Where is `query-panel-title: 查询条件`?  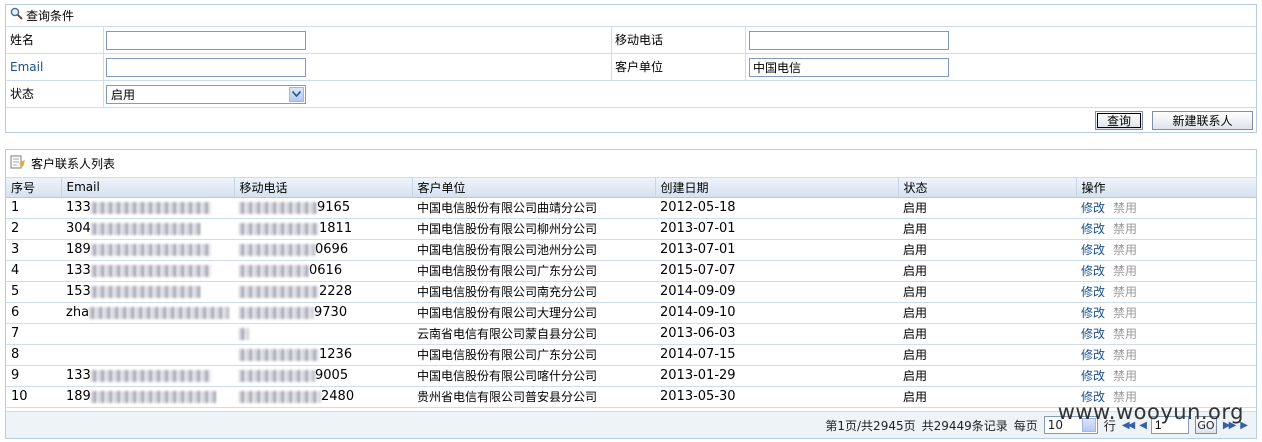
query-panel-title: 查询条件 is located at coordinates (50, 15).